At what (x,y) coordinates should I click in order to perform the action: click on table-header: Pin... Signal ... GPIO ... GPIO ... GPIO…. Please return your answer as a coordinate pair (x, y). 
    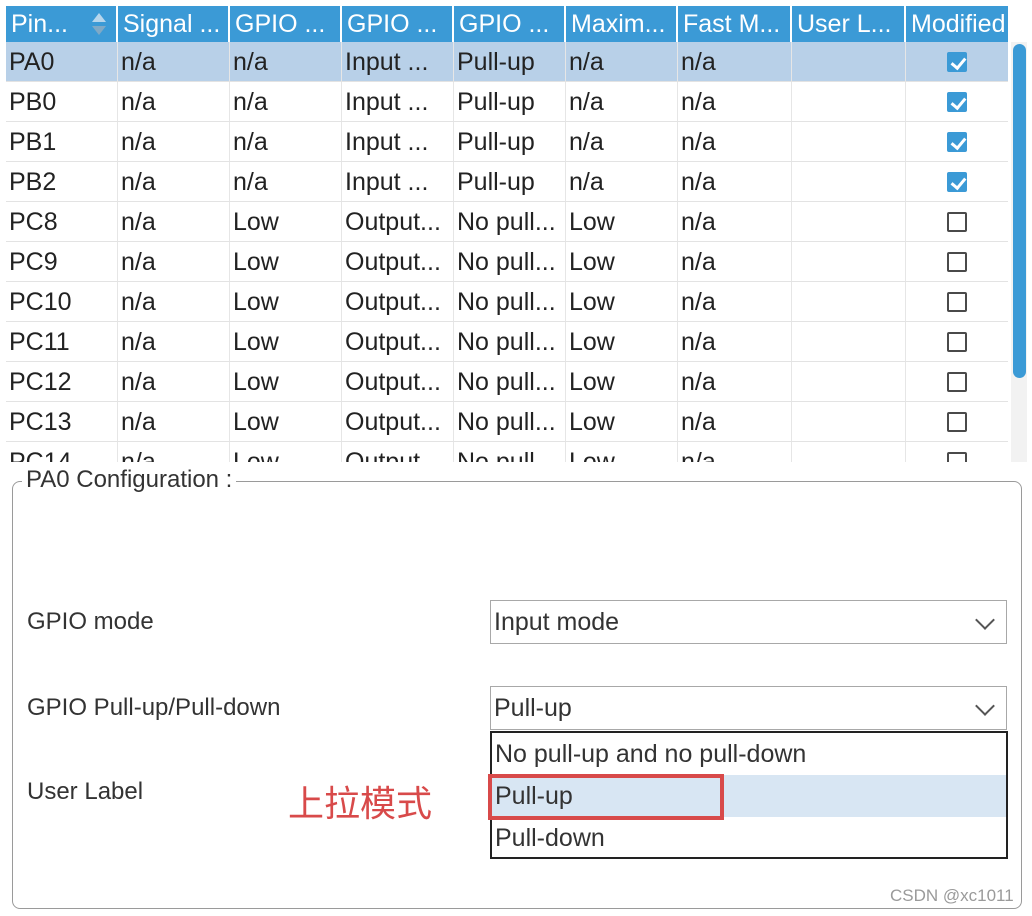
    Looking at the image, I should click on (507, 24).